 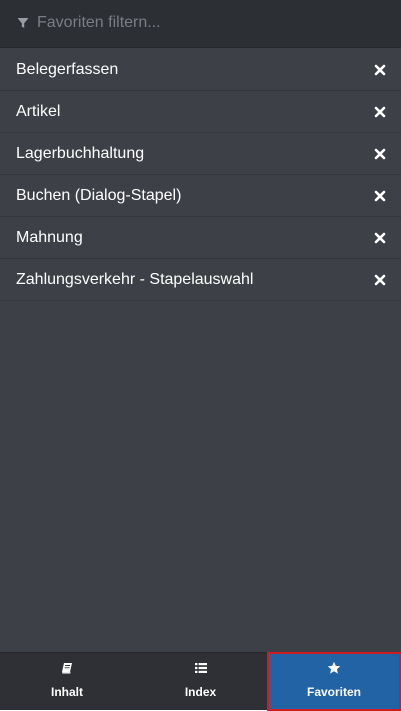 What do you see at coordinates (67, 692) in the screenshot?
I see `tab-label: Inhalt` at bounding box center [67, 692].